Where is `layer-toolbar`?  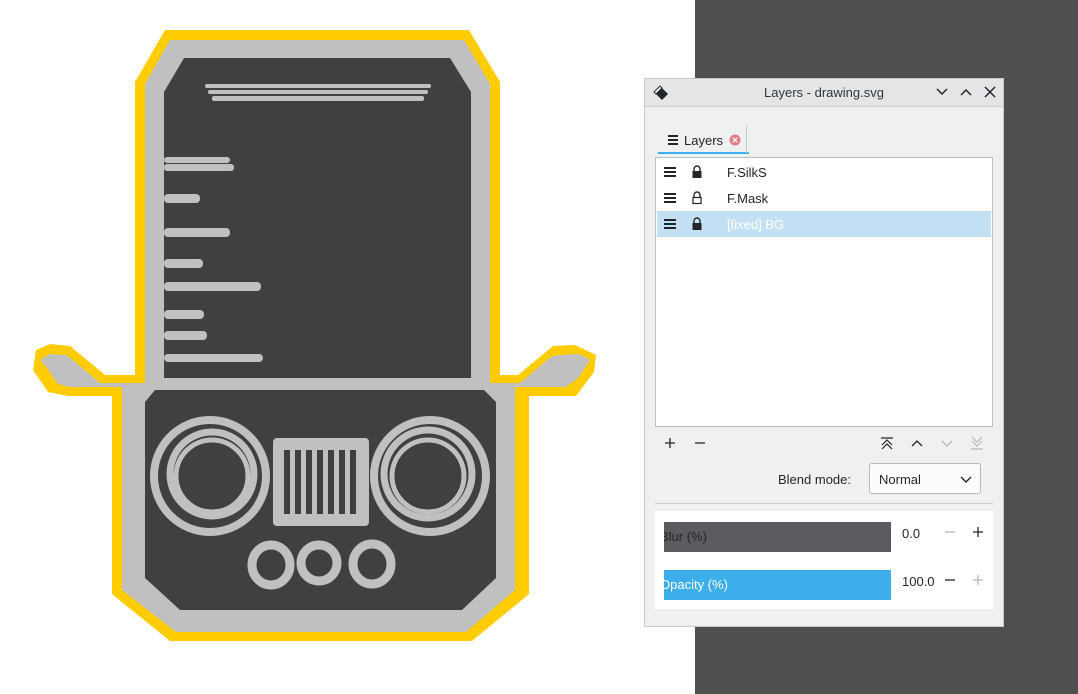
layer-toolbar is located at coordinates (824, 443).